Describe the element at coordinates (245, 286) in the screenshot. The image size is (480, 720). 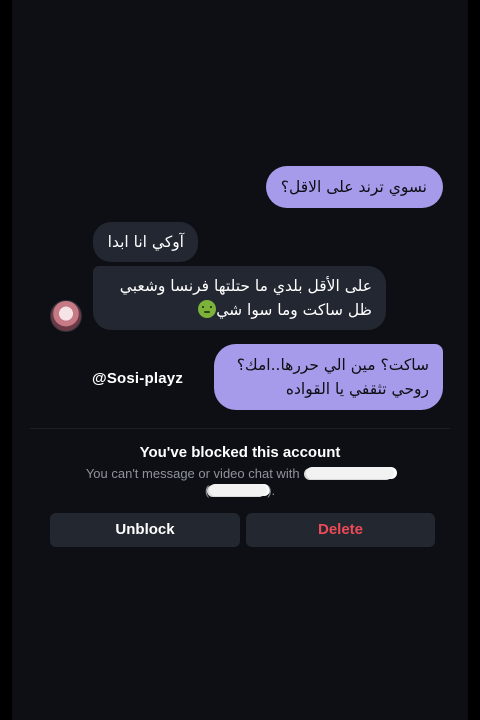
I see `message-line: على الأقل بلدي ما حتلتها فرنسا وشعبي` at that location.